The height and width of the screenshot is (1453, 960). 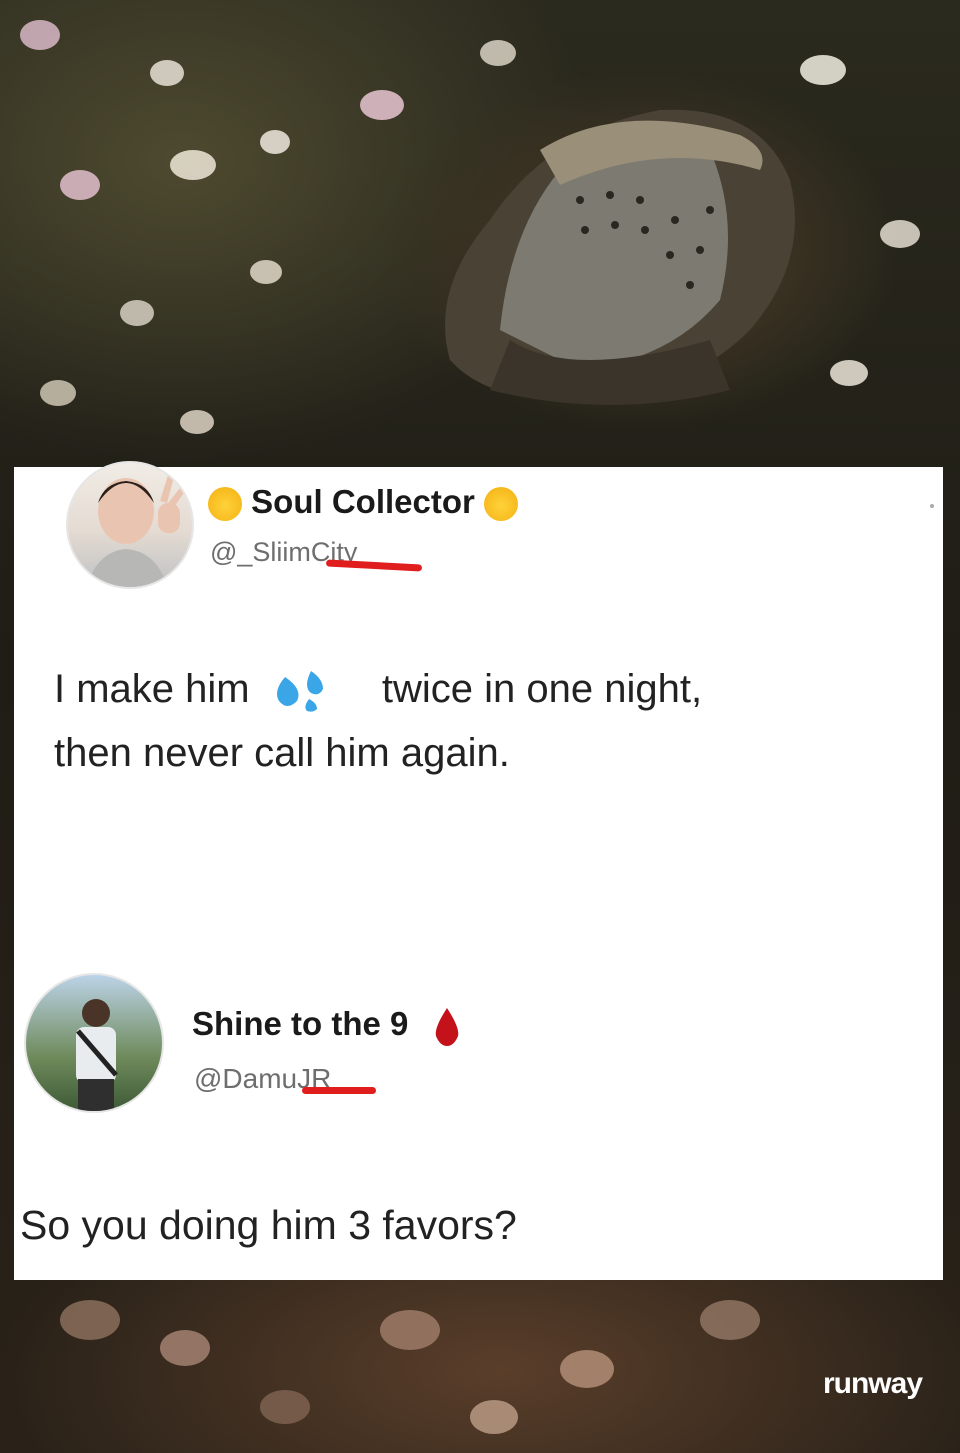 What do you see at coordinates (268, 1225) in the screenshot?
I see `tweet2-text: So you doing him 3 favors?` at bounding box center [268, 1225].